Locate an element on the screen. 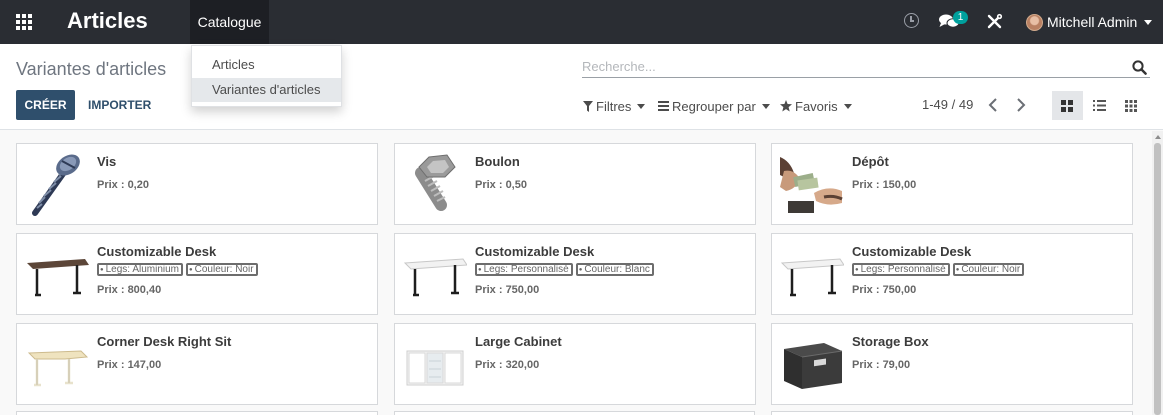  money-hands-image is located at coordinates (811, 185).